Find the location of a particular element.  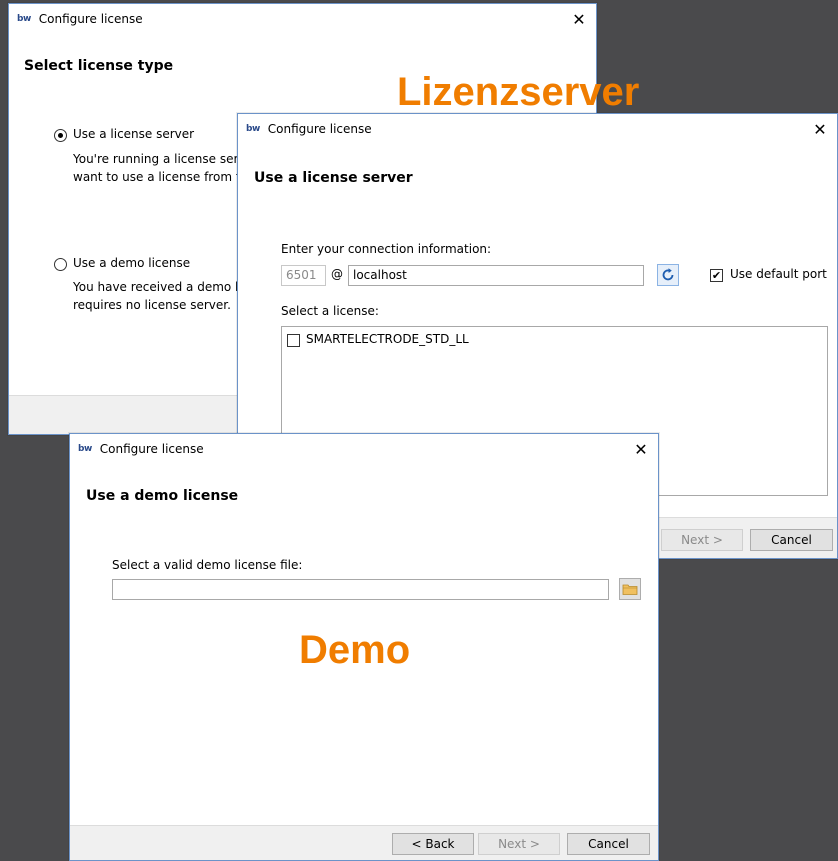

select-license-label: Select a license: is located at coordinates (330, 311).